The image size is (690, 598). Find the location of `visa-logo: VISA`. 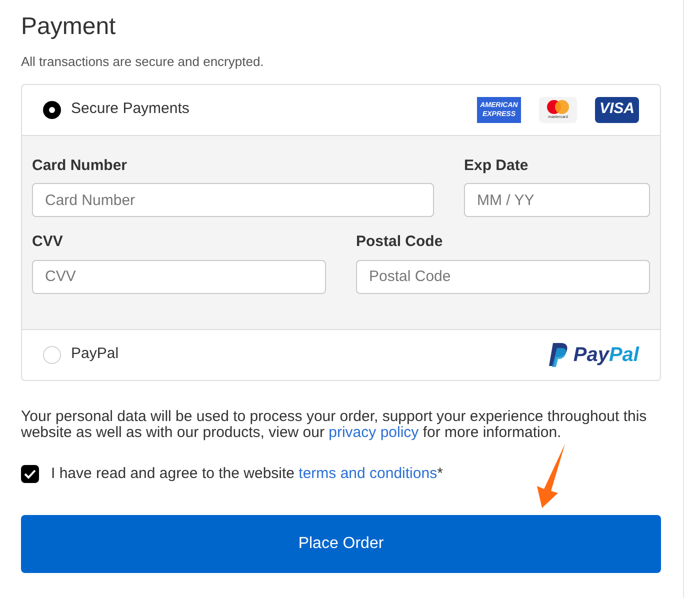

visa-logo: VISA is located at coordinates (617, 109).